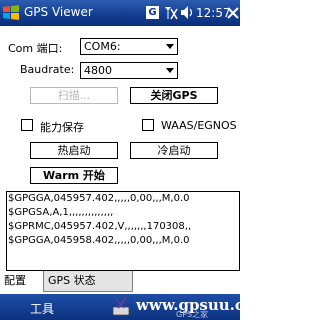 Image resolution: width=320 pixels, height=320 pixels. What do you see at coordinates (174, 150) in the screenshot?
I see `cold-start-button: 冷启动` at bounding box center [174, 150].